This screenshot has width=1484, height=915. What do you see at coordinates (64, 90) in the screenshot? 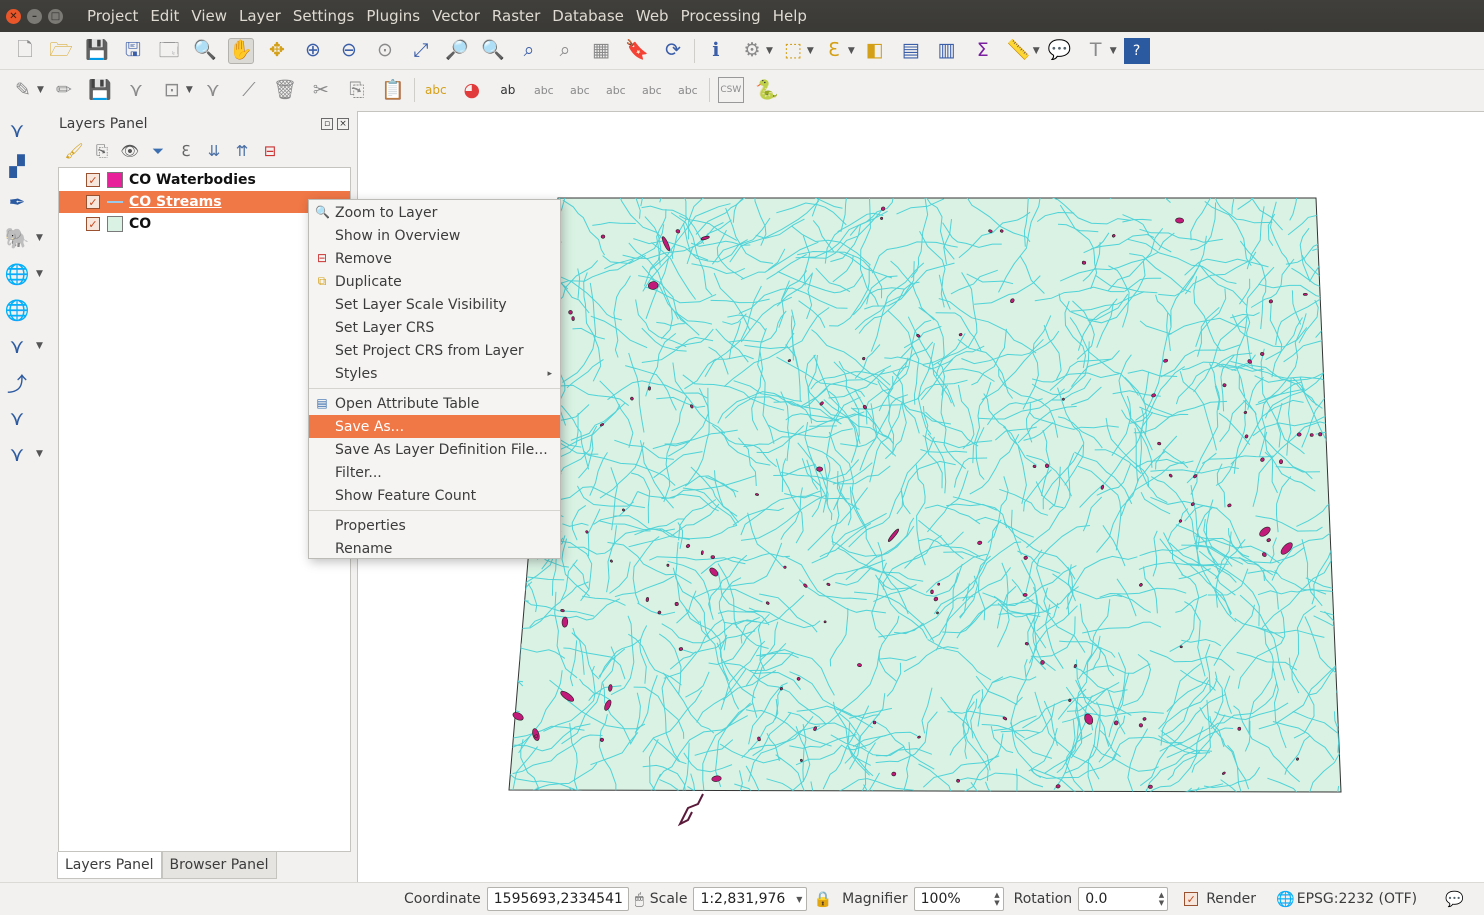
I see `toggle-editing-icon: ✏` at bounding box center [64, 90].